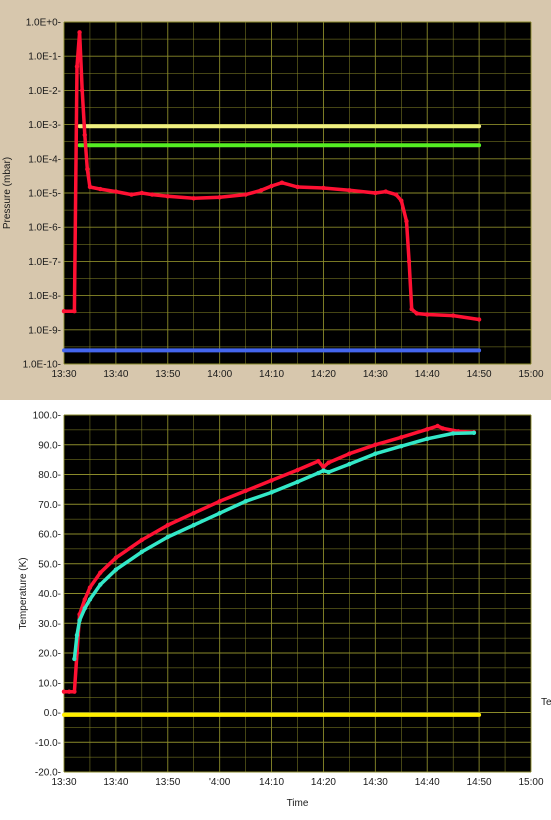 Image resolution: width=551 pixels, height=820 pixels. Describe the element at coordinates (479, 782) in the screenshot. I see `x-tick-label: 14:50` at that location.